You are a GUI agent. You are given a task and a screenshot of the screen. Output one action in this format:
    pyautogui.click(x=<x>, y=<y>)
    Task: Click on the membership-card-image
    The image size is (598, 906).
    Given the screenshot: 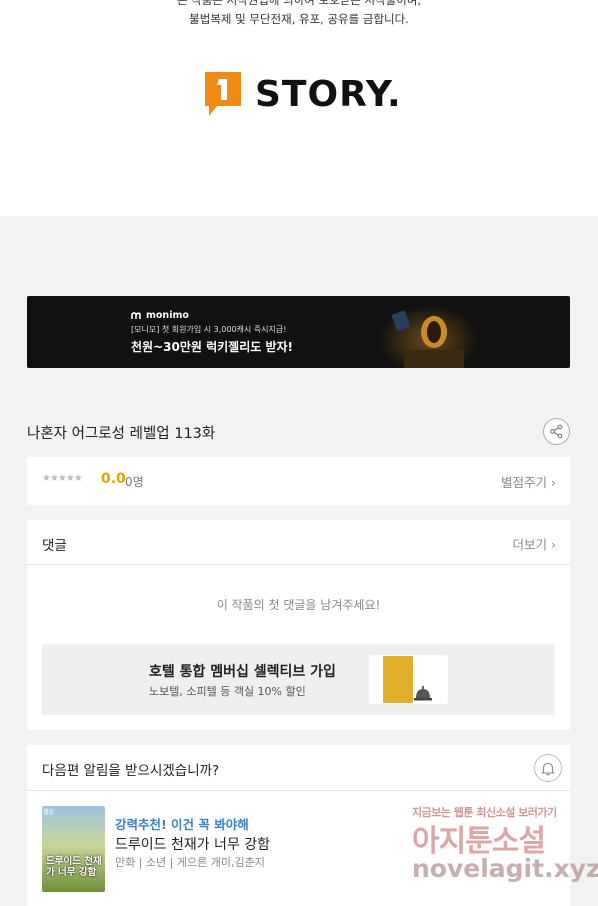 What is the action you would take?
    pyautogui.click(x=408, y=679)
    